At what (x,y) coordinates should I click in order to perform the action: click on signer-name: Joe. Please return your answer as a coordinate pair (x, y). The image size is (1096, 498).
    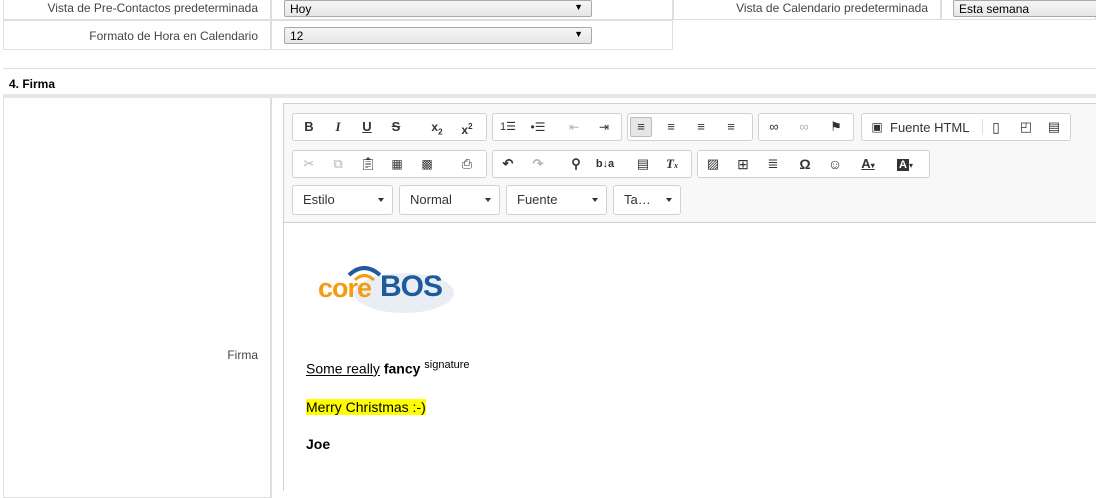
    Looking at the image, I should click on (318, 444).